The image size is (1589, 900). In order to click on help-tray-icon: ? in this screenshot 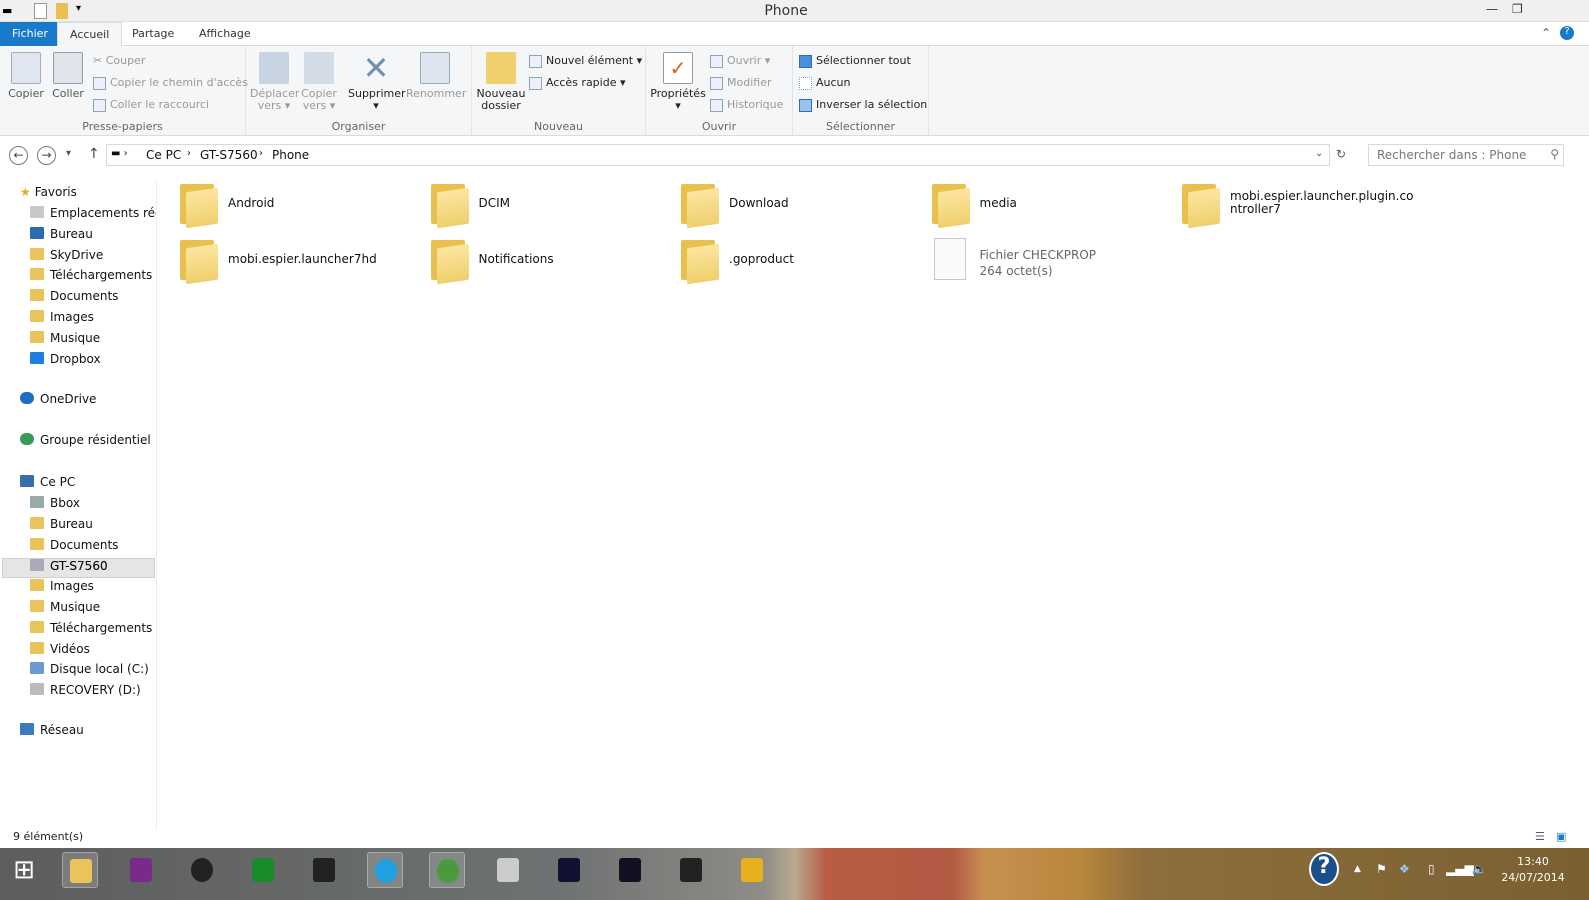, I will do `click(1324, 869)`.